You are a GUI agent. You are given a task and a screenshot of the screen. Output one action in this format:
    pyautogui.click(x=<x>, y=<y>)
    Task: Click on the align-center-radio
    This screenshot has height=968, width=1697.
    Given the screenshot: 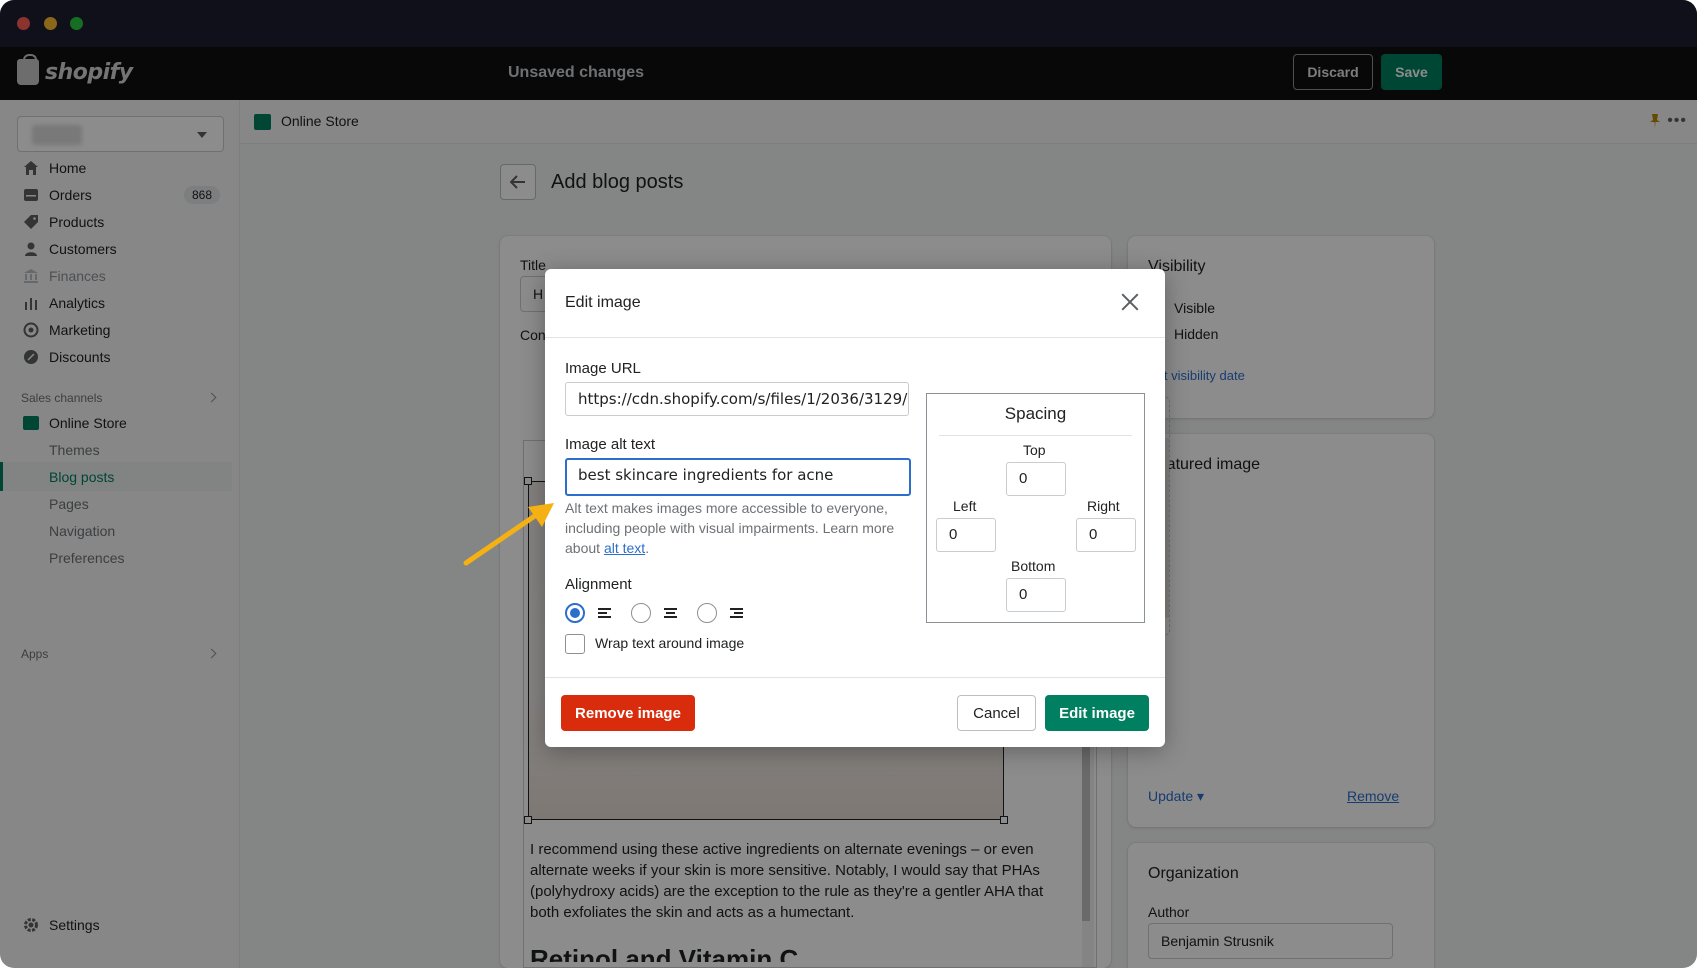 What is the action you would take?
    pyautogui.click(x=641, y=613)
    